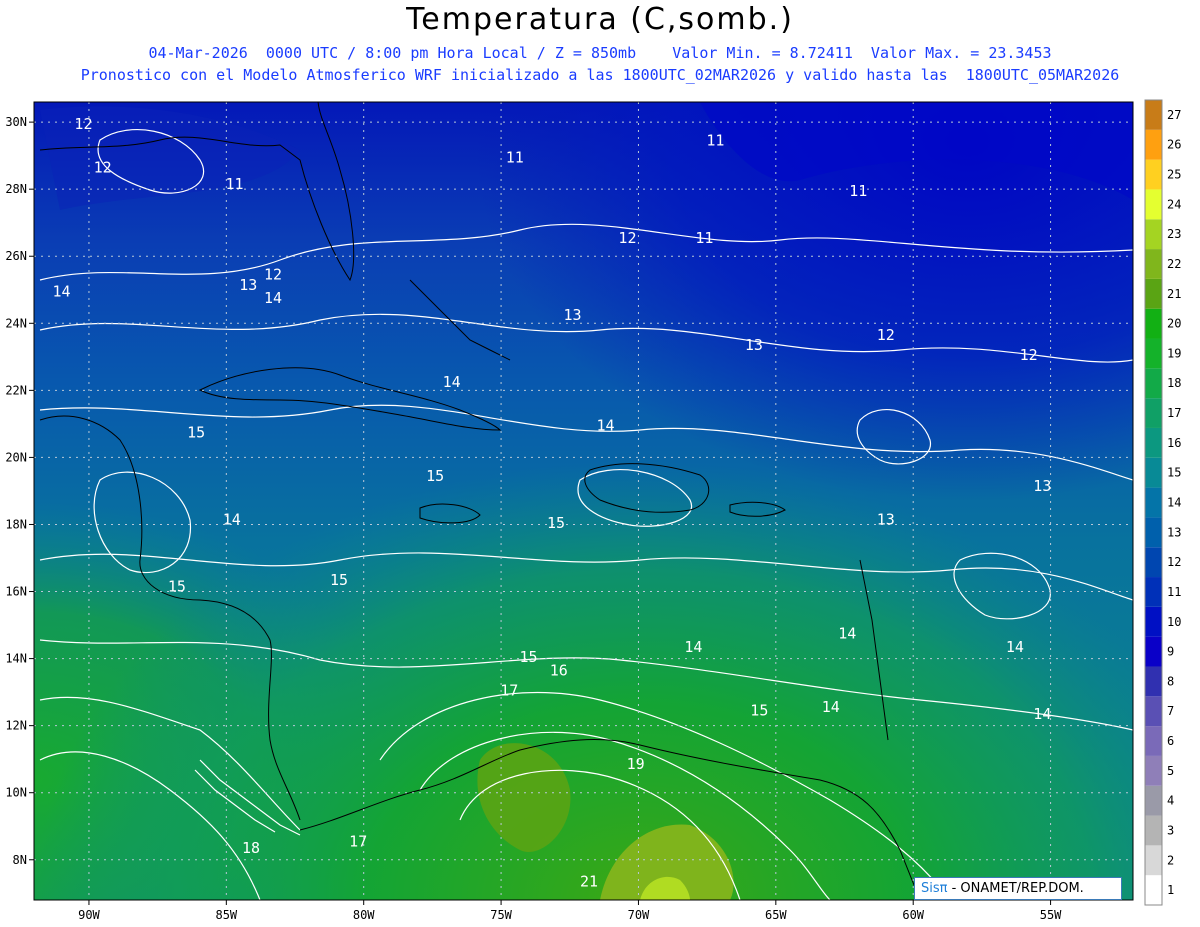 This screenshot has width=1200, height=927. I want to click on colorbar-label: 10, so click(1174, 622).